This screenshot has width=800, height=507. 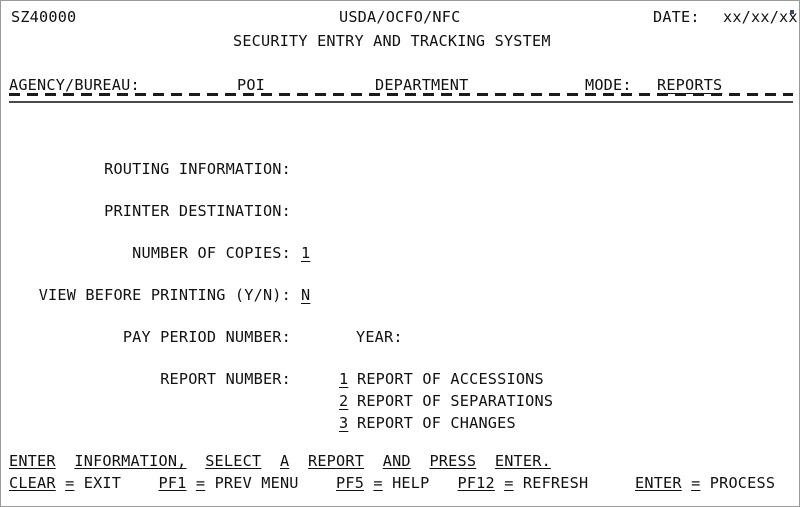 What do you see at coordinates (256, 483) in the screenshot?
I see `function-key-action: PREV MENU` at bounding box center [256, 483].